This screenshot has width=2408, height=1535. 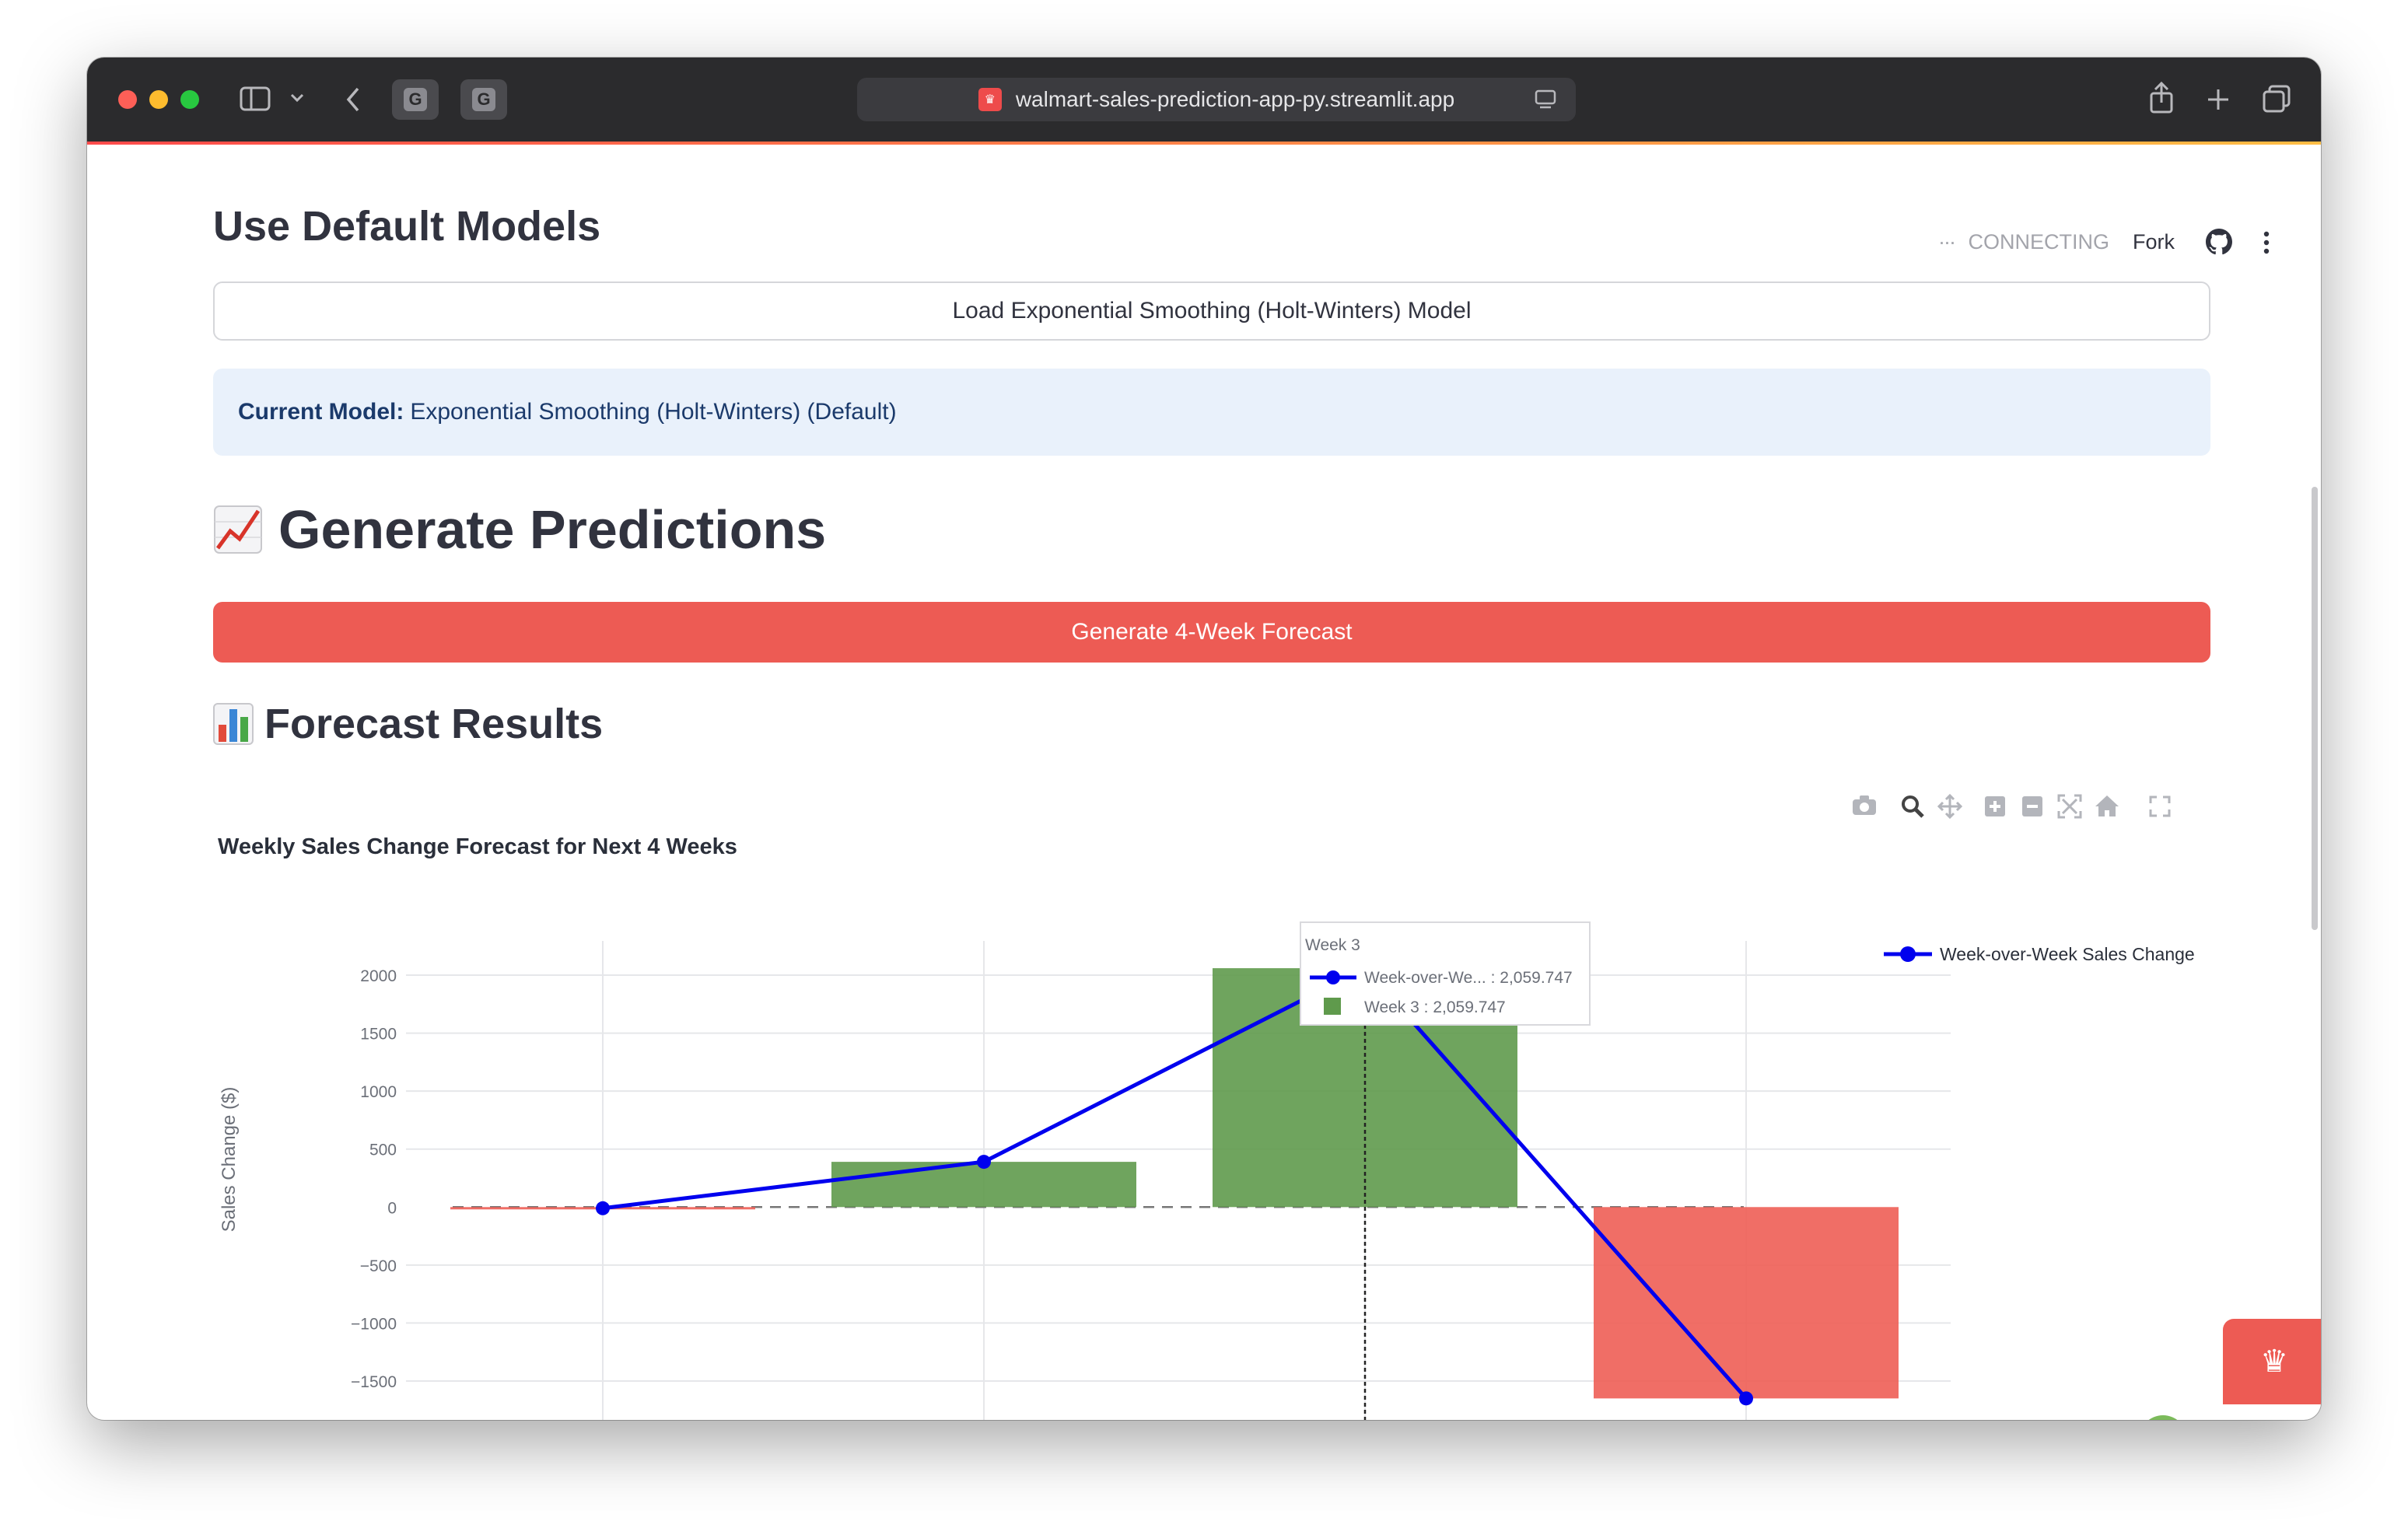 What do you see at coordinates (2219, 99) in the screenshot?
I see `new-tab-icon` at bounding box center [2219, 99].